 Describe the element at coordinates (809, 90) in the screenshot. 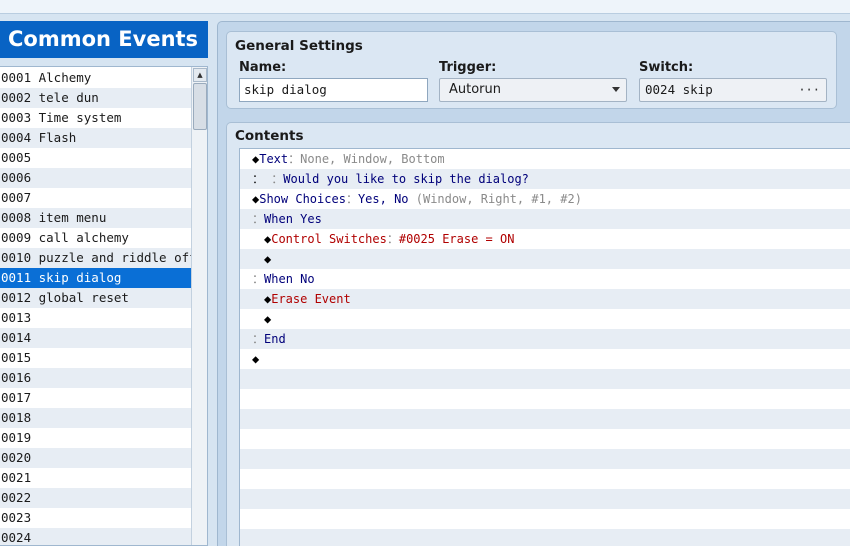

I see `switch-browse-button: ···` at that location.